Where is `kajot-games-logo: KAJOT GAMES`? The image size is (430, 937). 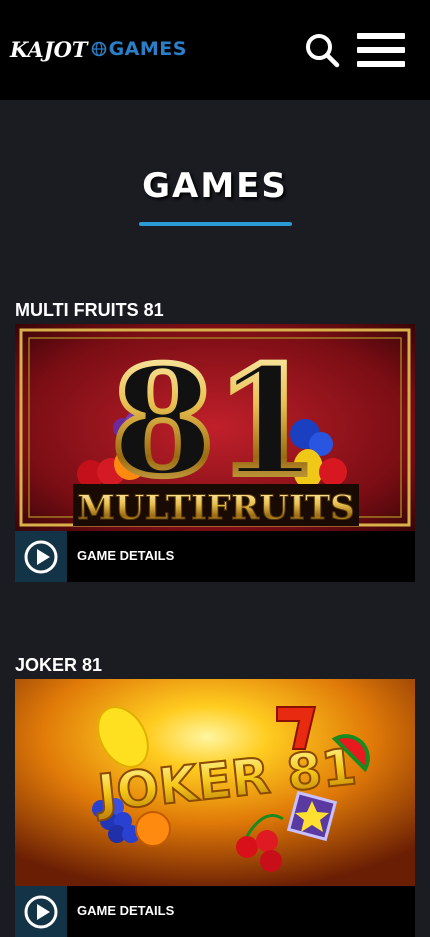 kajot-games-logo: KAJOT GAMES is located at coordinates (98, 49).